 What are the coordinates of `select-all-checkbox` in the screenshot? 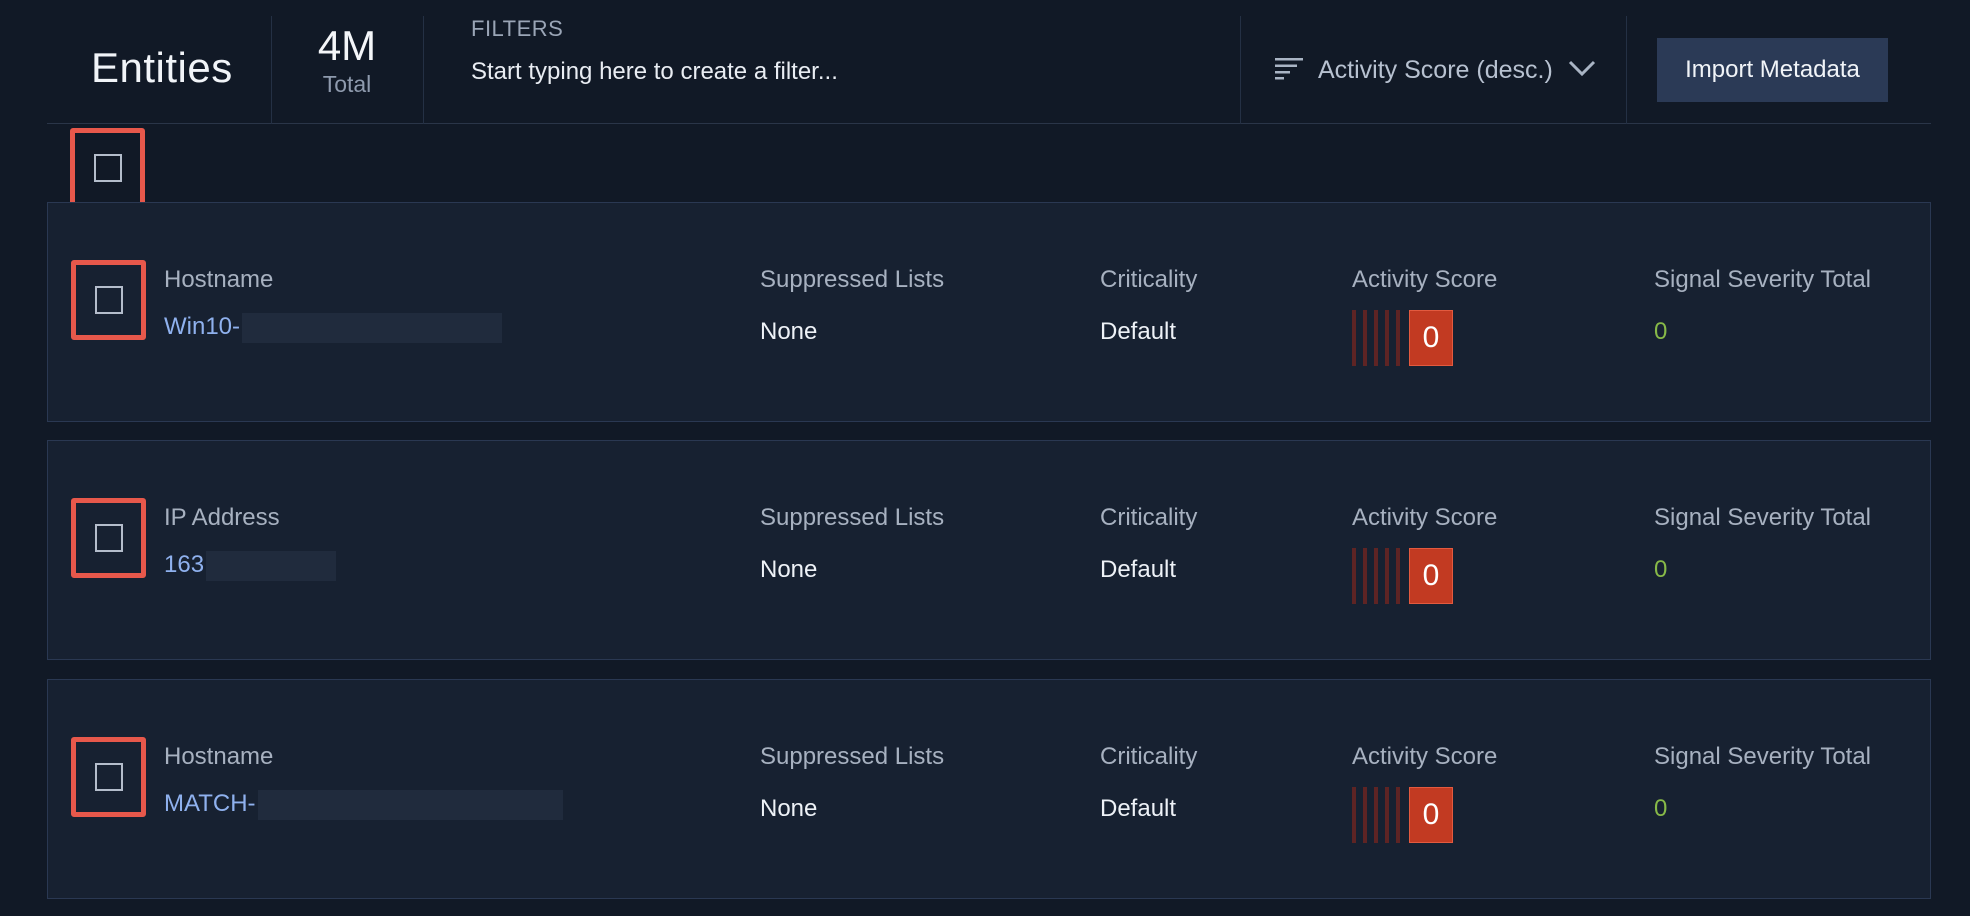 It's located at (107, 168).